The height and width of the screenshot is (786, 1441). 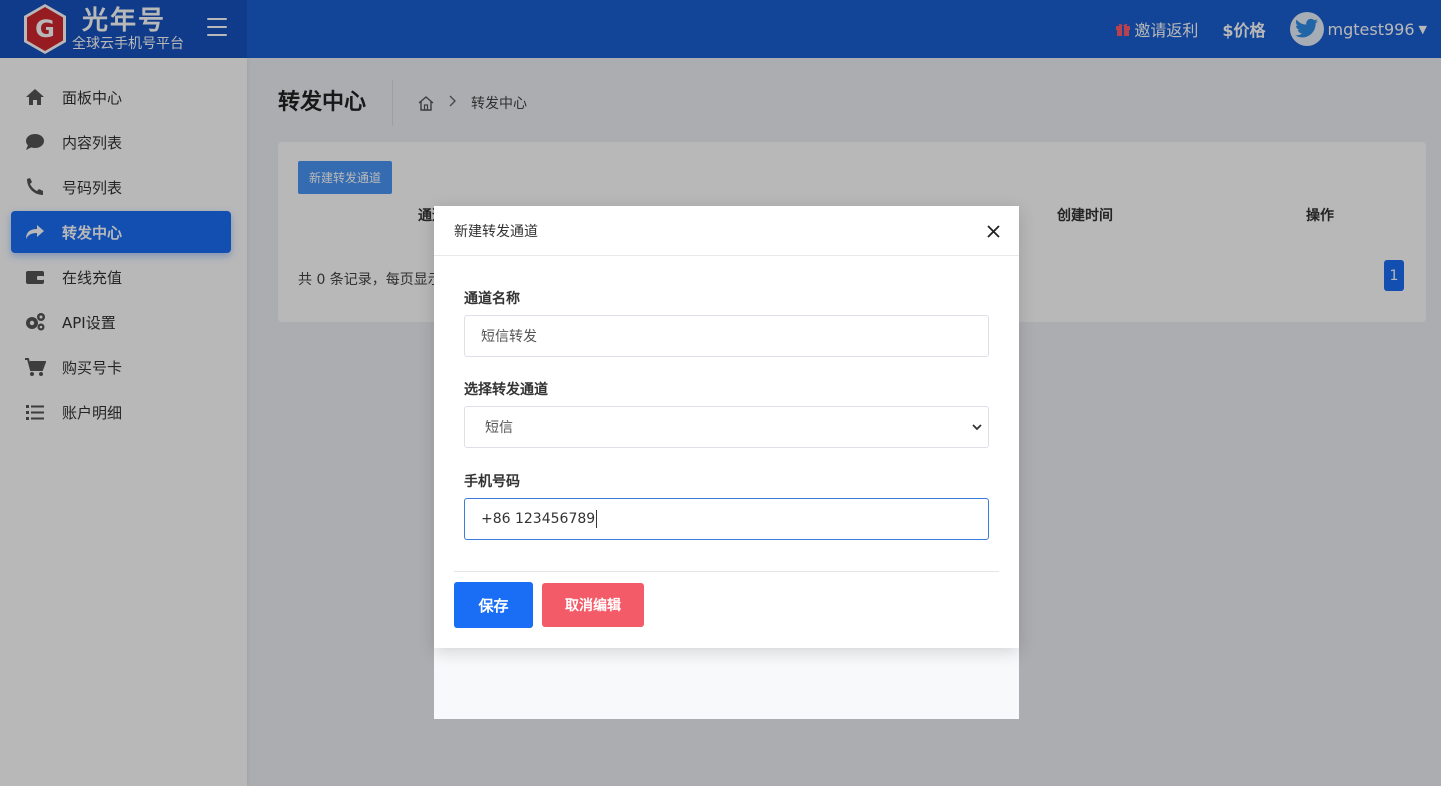 I want to click on channel-name-input: 短信转发, so click(x=726, y=336).